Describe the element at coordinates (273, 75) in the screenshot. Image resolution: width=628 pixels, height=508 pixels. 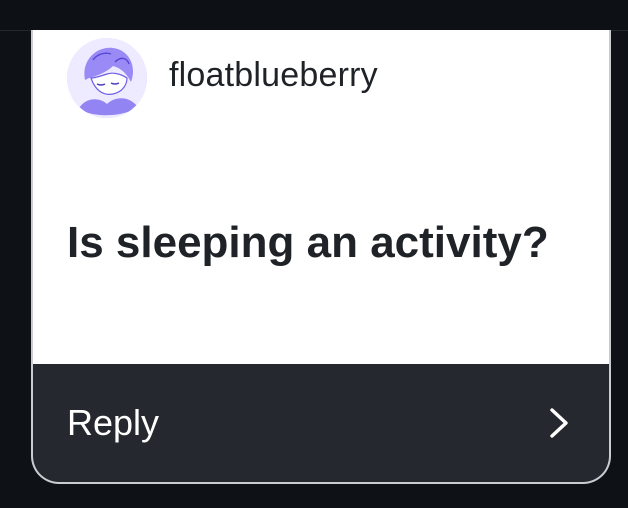
I see `username: floatblueberry` at that location.